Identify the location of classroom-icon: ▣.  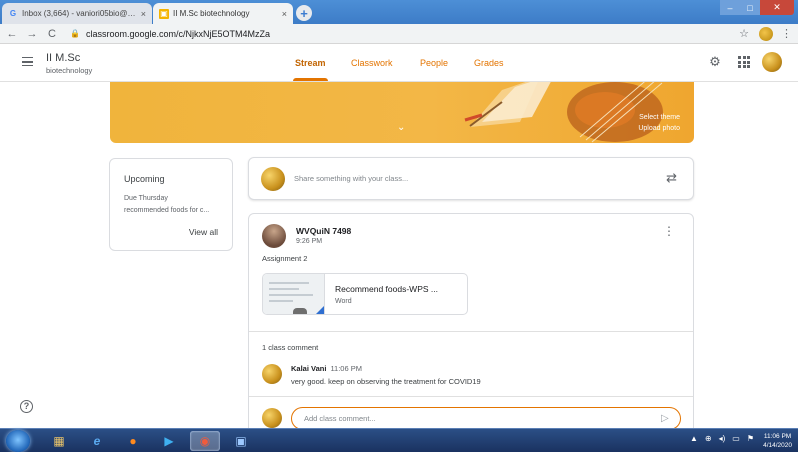
(164, 13).